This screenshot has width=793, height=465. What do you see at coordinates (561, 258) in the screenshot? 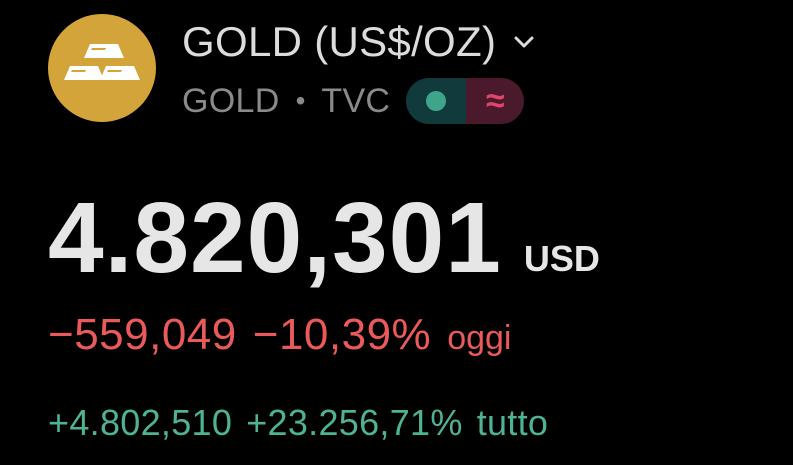
I see `price-currency: USD` at bounding box center [561, 258].